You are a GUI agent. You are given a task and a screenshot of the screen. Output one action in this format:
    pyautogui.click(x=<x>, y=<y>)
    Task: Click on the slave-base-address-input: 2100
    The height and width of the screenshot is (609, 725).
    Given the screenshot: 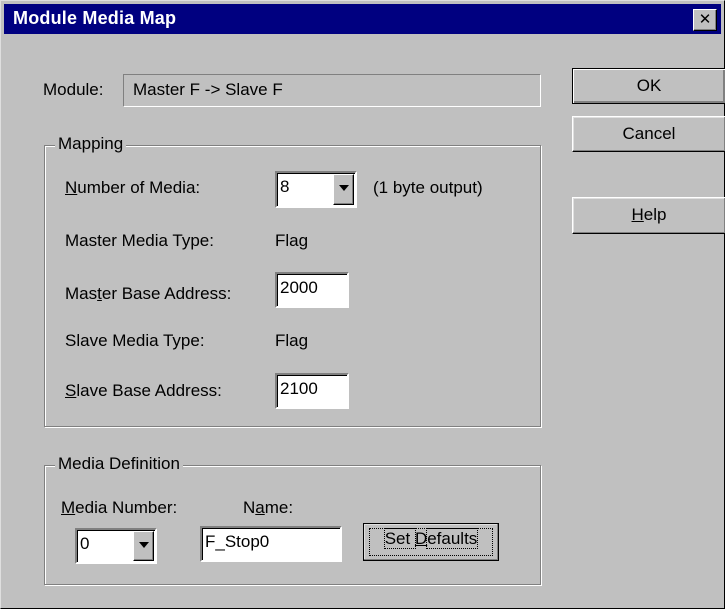 What is the action you would take?
    pyautogui.click(x=312, y=391)
    